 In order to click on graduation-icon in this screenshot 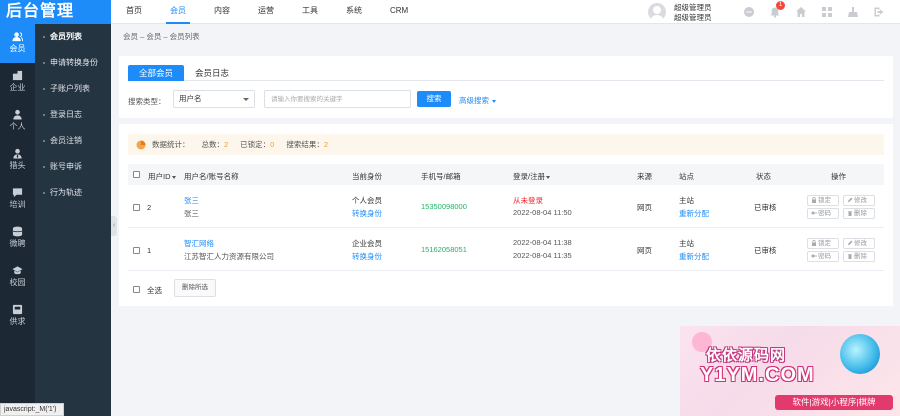, I will do `click(17, 270)`.